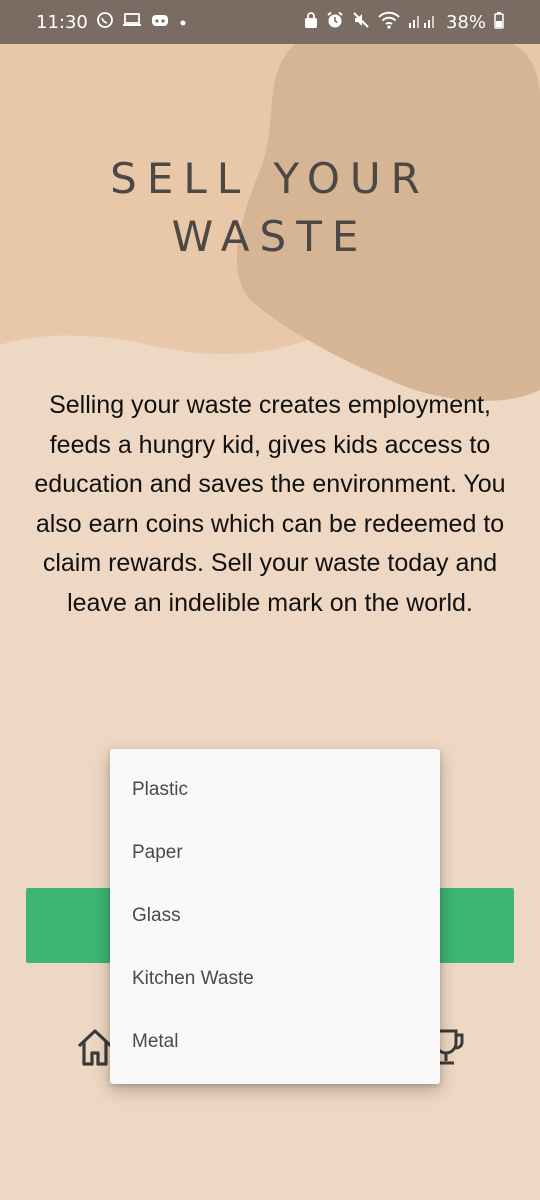  Describe the element at coordinates (275, 978) in the screenshot. I see `dropdown-option-kitchen-waste: Kitchen Waste` at that location.